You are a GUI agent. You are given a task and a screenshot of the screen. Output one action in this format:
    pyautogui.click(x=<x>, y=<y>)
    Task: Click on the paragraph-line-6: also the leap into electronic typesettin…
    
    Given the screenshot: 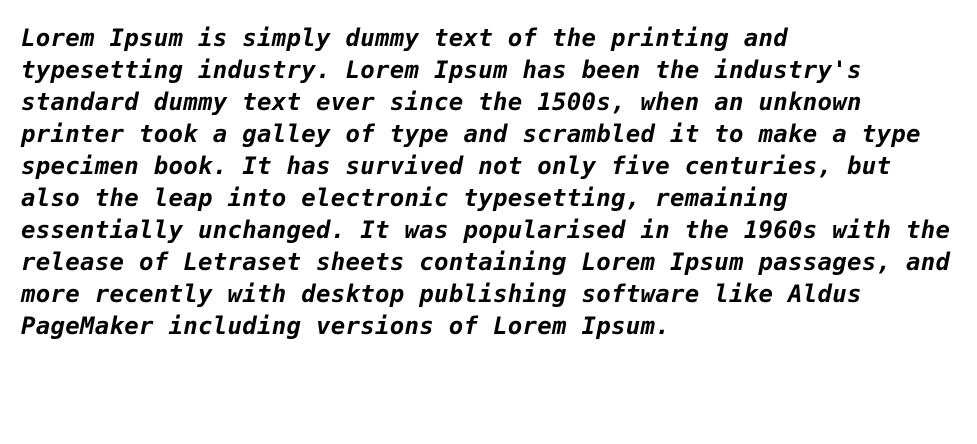 What is the action you would take?
    pyautogui.click(x=404, y=198)
    